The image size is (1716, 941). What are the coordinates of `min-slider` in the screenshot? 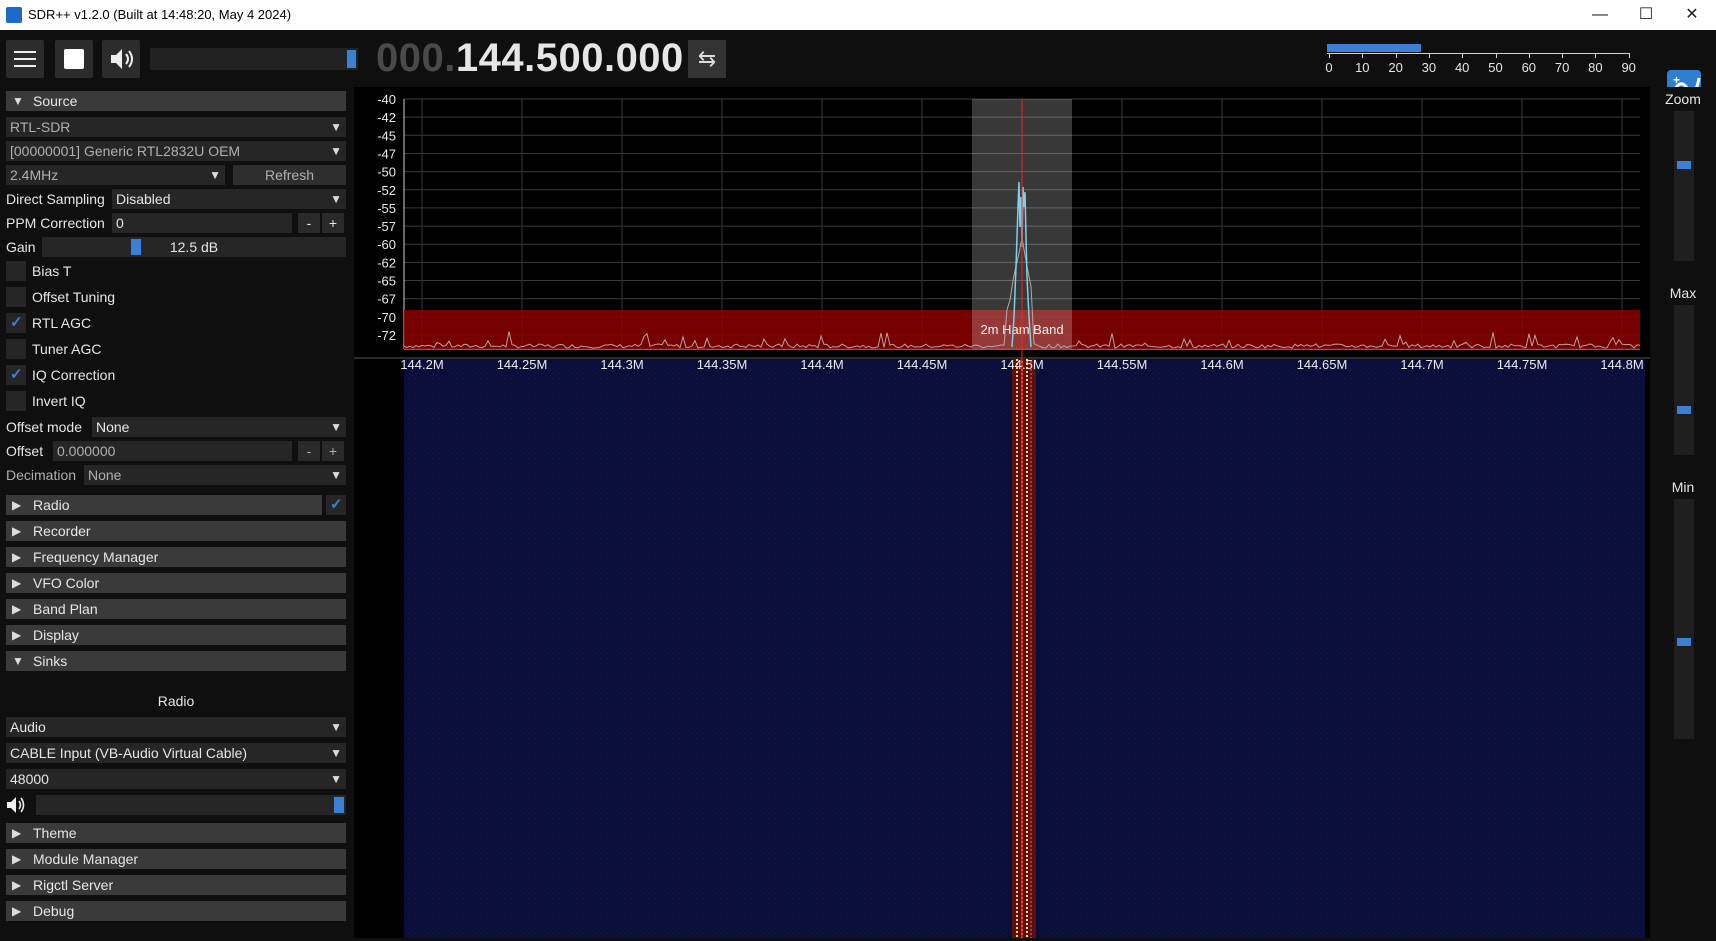 It's located at (1684, 619).